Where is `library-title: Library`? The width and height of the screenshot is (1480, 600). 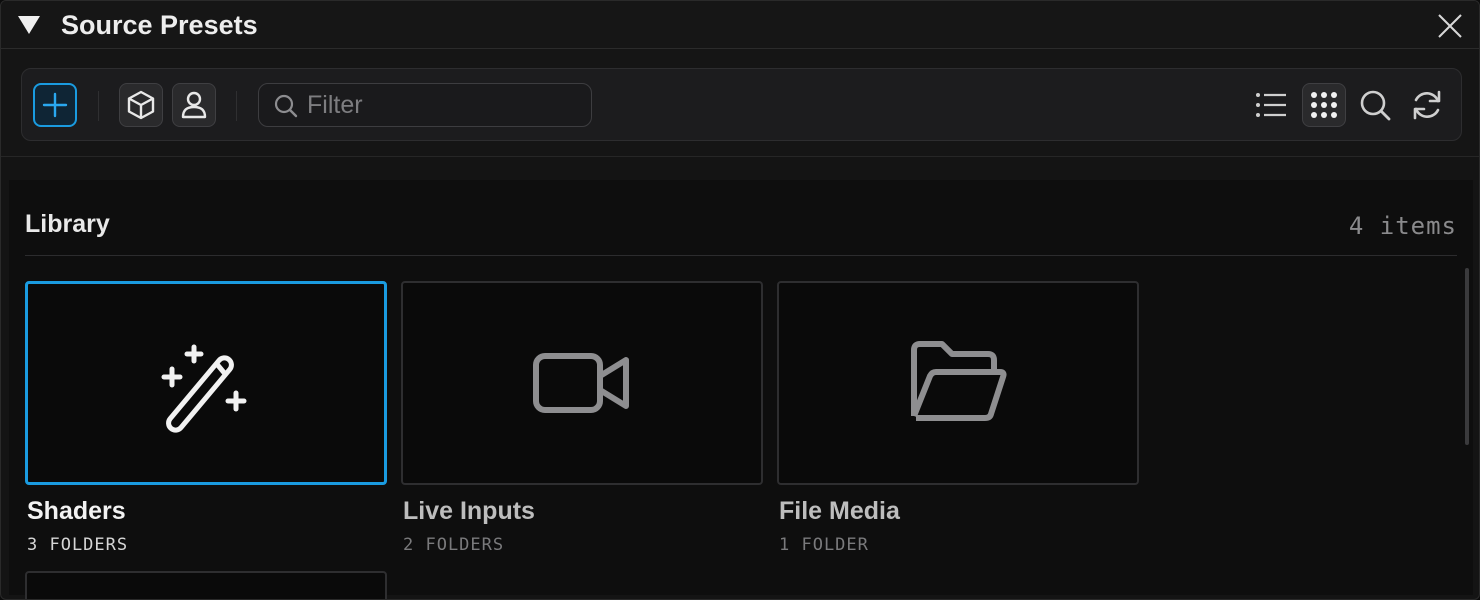 library-title: Library is located at coordinates (67, 224).